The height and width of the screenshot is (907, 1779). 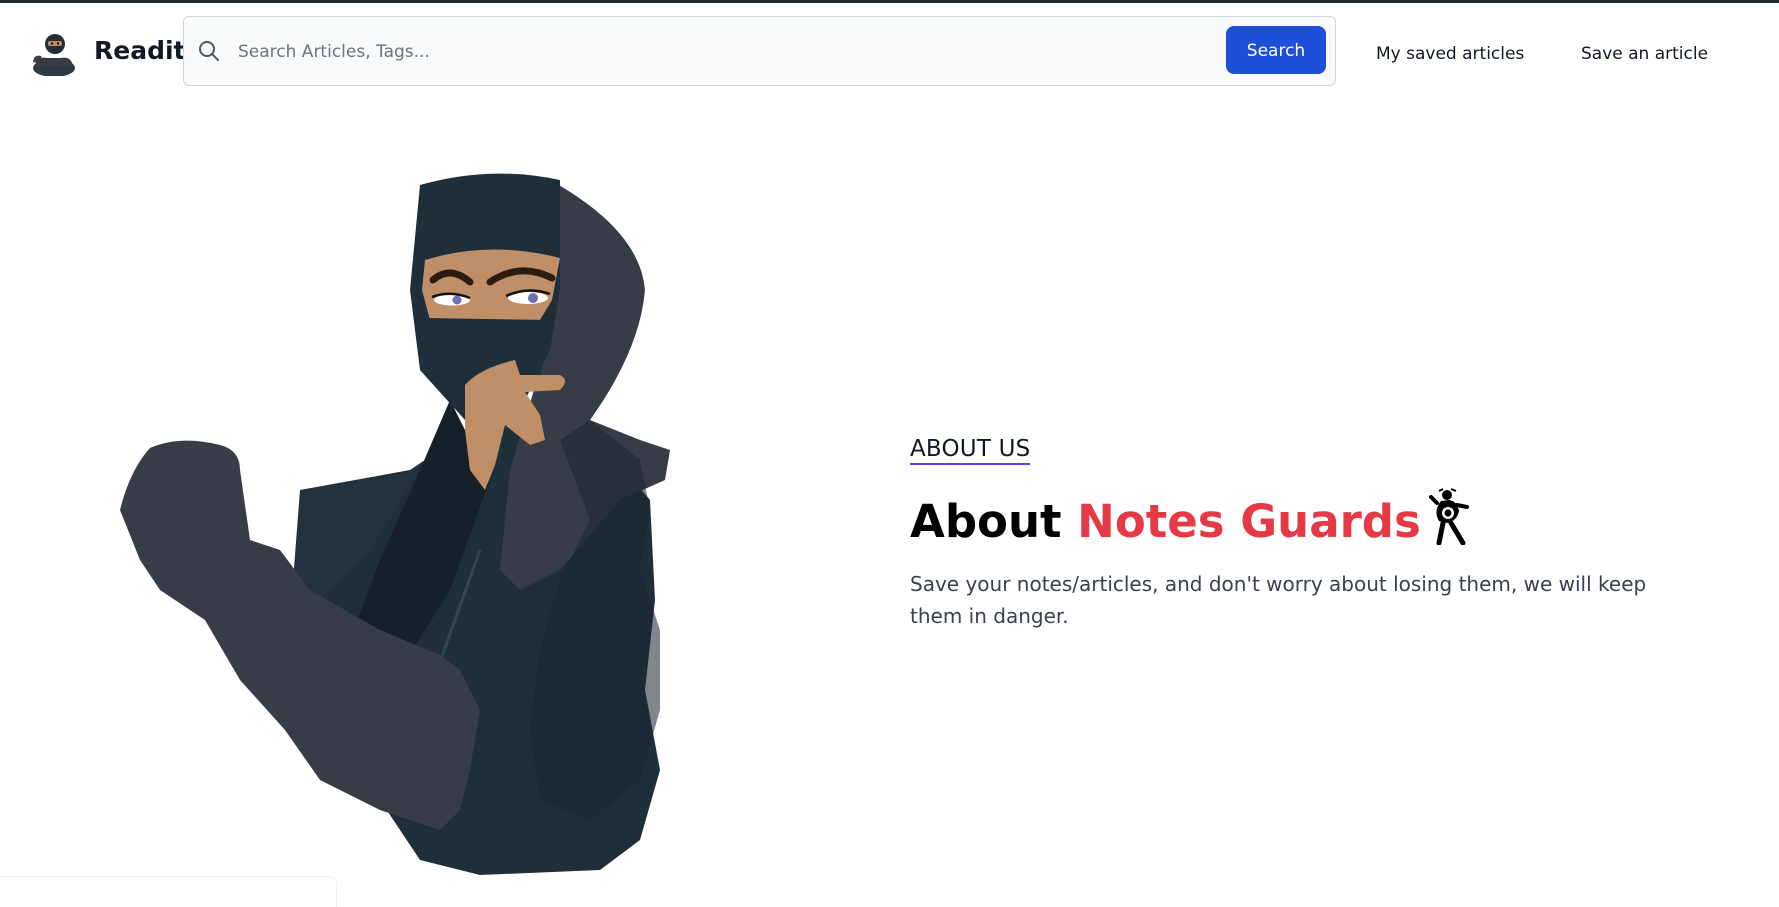 I want to click on title-prefix: About, so click(x=994, y=521).